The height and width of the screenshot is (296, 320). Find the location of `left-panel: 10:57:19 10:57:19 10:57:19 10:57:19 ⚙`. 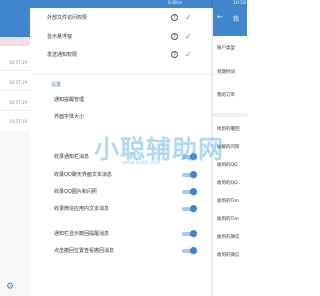

left-panel: 10:57:19 10:57:19 10:57:19 10:57:19 ⚙ is located at coordinates (15, 148).